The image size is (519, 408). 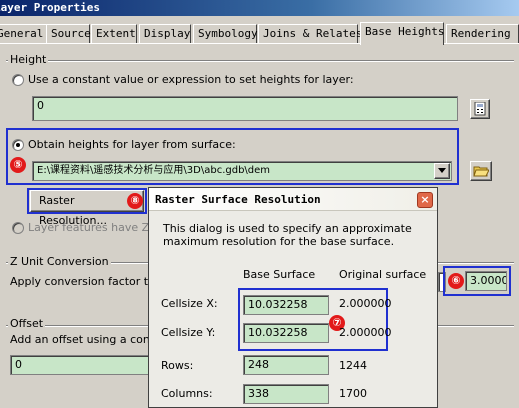 I want to click on surface-radio, so click(x=18, y=145).